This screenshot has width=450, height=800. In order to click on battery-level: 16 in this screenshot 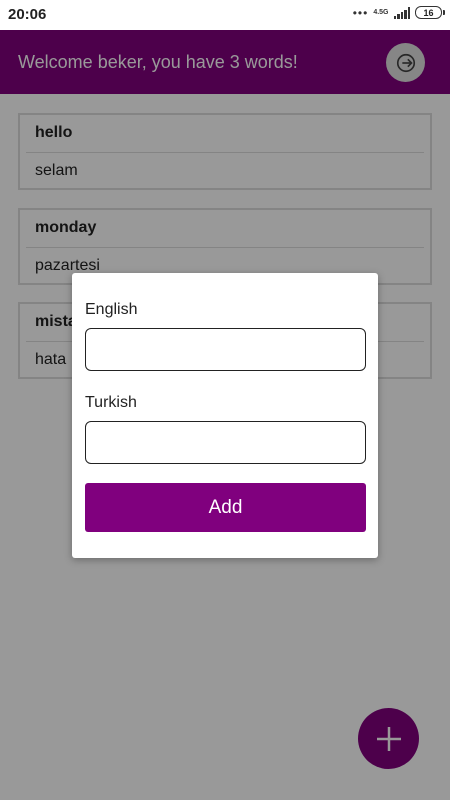, I will do `click(428, 12)`.